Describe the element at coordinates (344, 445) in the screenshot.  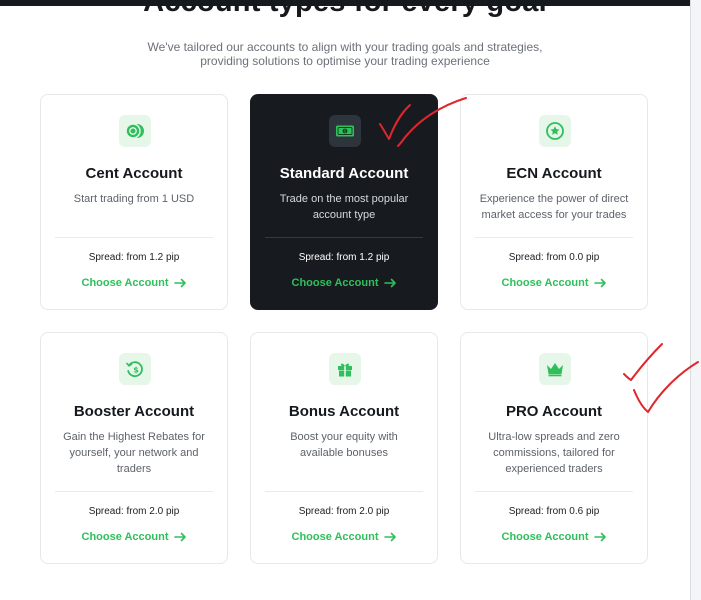
I see `card-description: Boost your equity with available bonuses` at that location.